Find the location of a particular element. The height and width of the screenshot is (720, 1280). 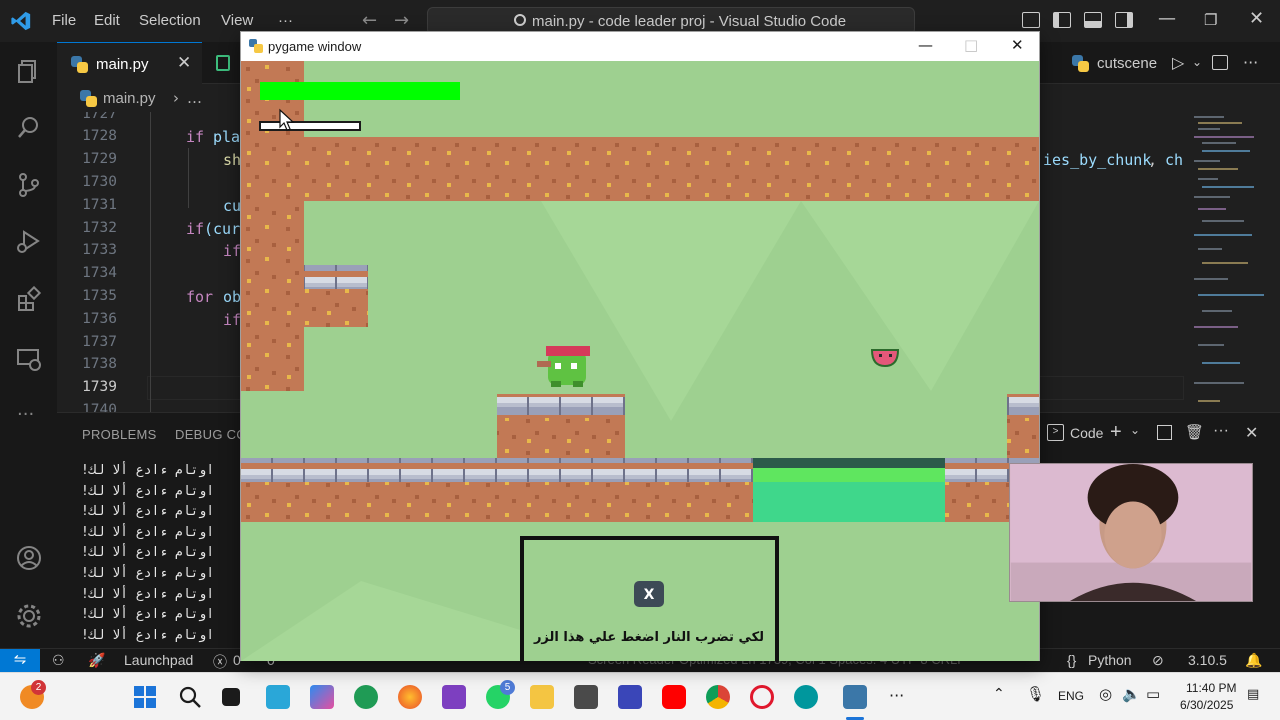

forward-arrow-icon: → is located at coordinates (401, 20).